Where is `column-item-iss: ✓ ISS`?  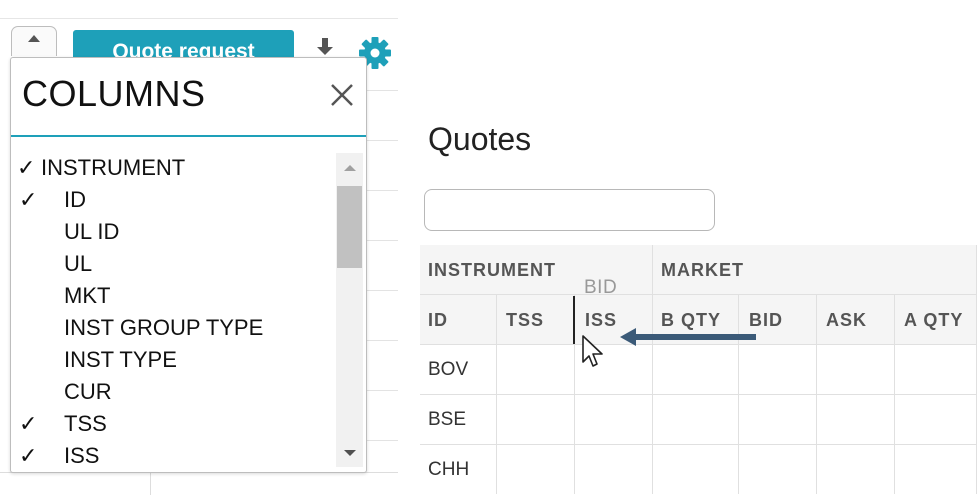
column-item-iss: ✓ ISS is located at coordinates (171, 456).